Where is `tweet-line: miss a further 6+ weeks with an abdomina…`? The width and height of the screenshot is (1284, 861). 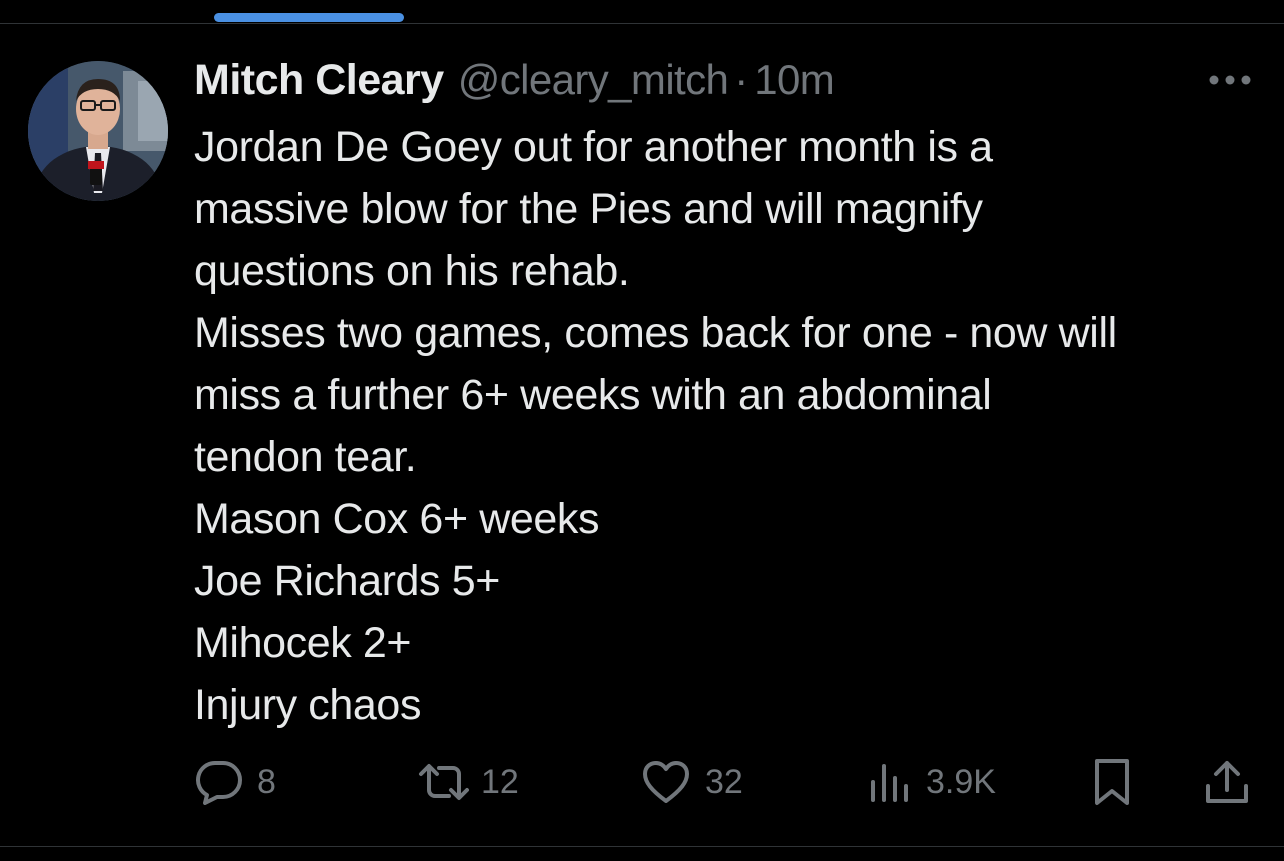 tweet-line: miss a further 6+ weeks with an abdomina… is located at coordinates (593, 395).